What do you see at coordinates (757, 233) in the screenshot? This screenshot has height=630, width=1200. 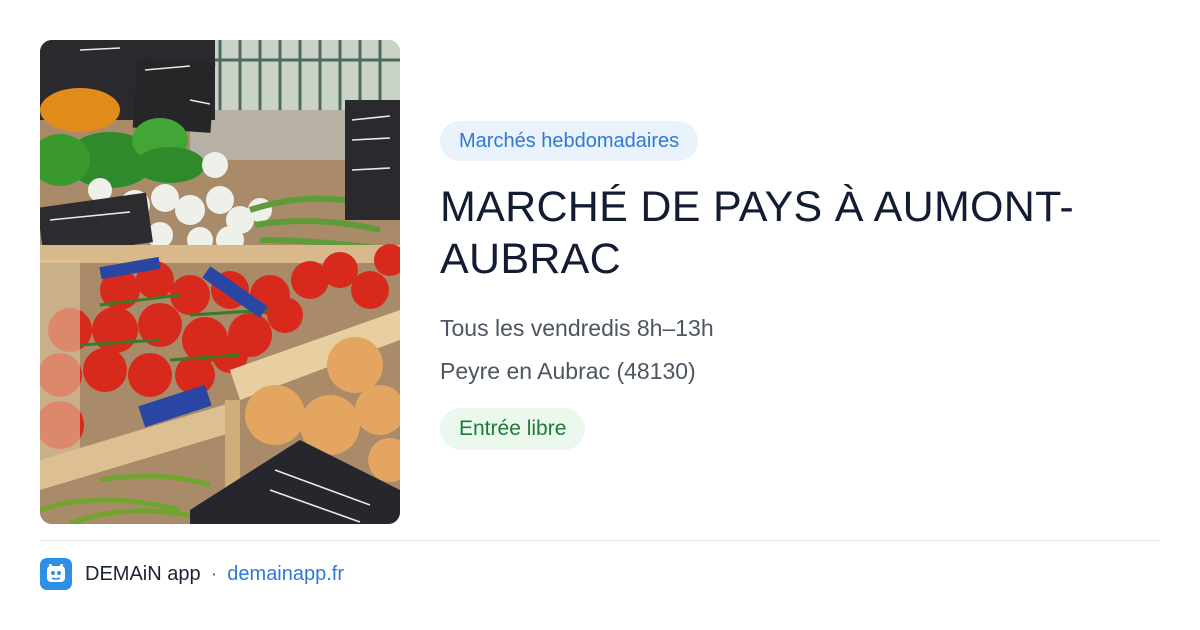 I see `event-title: MARCHÉ DE PAYS À AUMONT-AUBRAC` at bounding box center [757, 233].